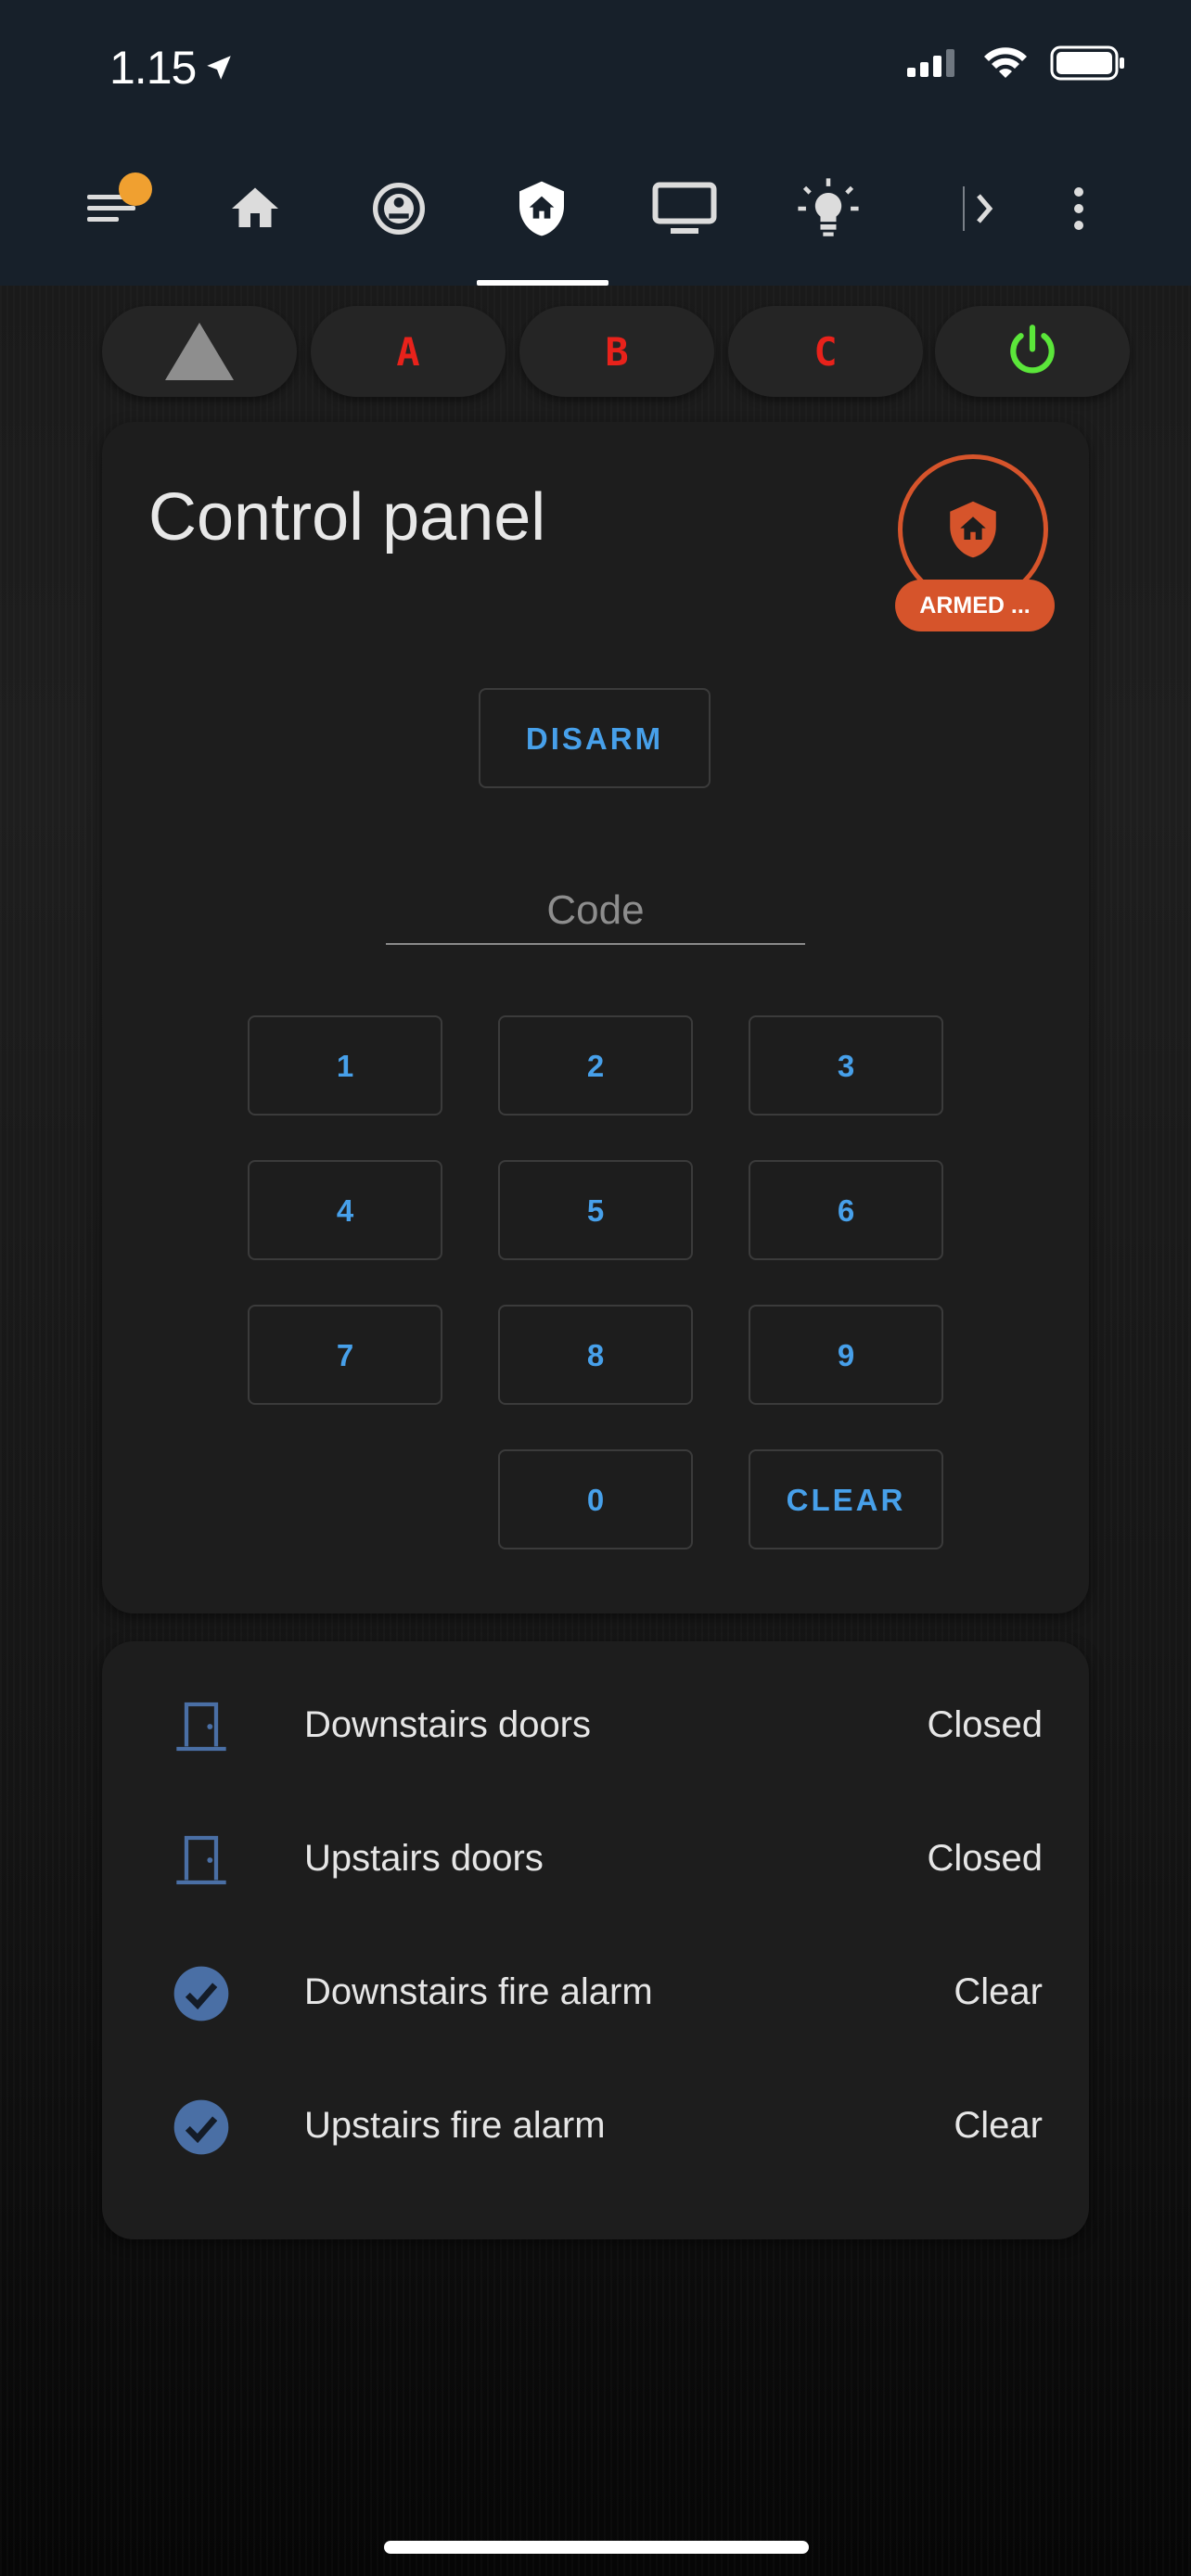 Image resolution: width=1191 pixels, height=2576 pixels. I want to click on chip-triangle, so click(199, 351).